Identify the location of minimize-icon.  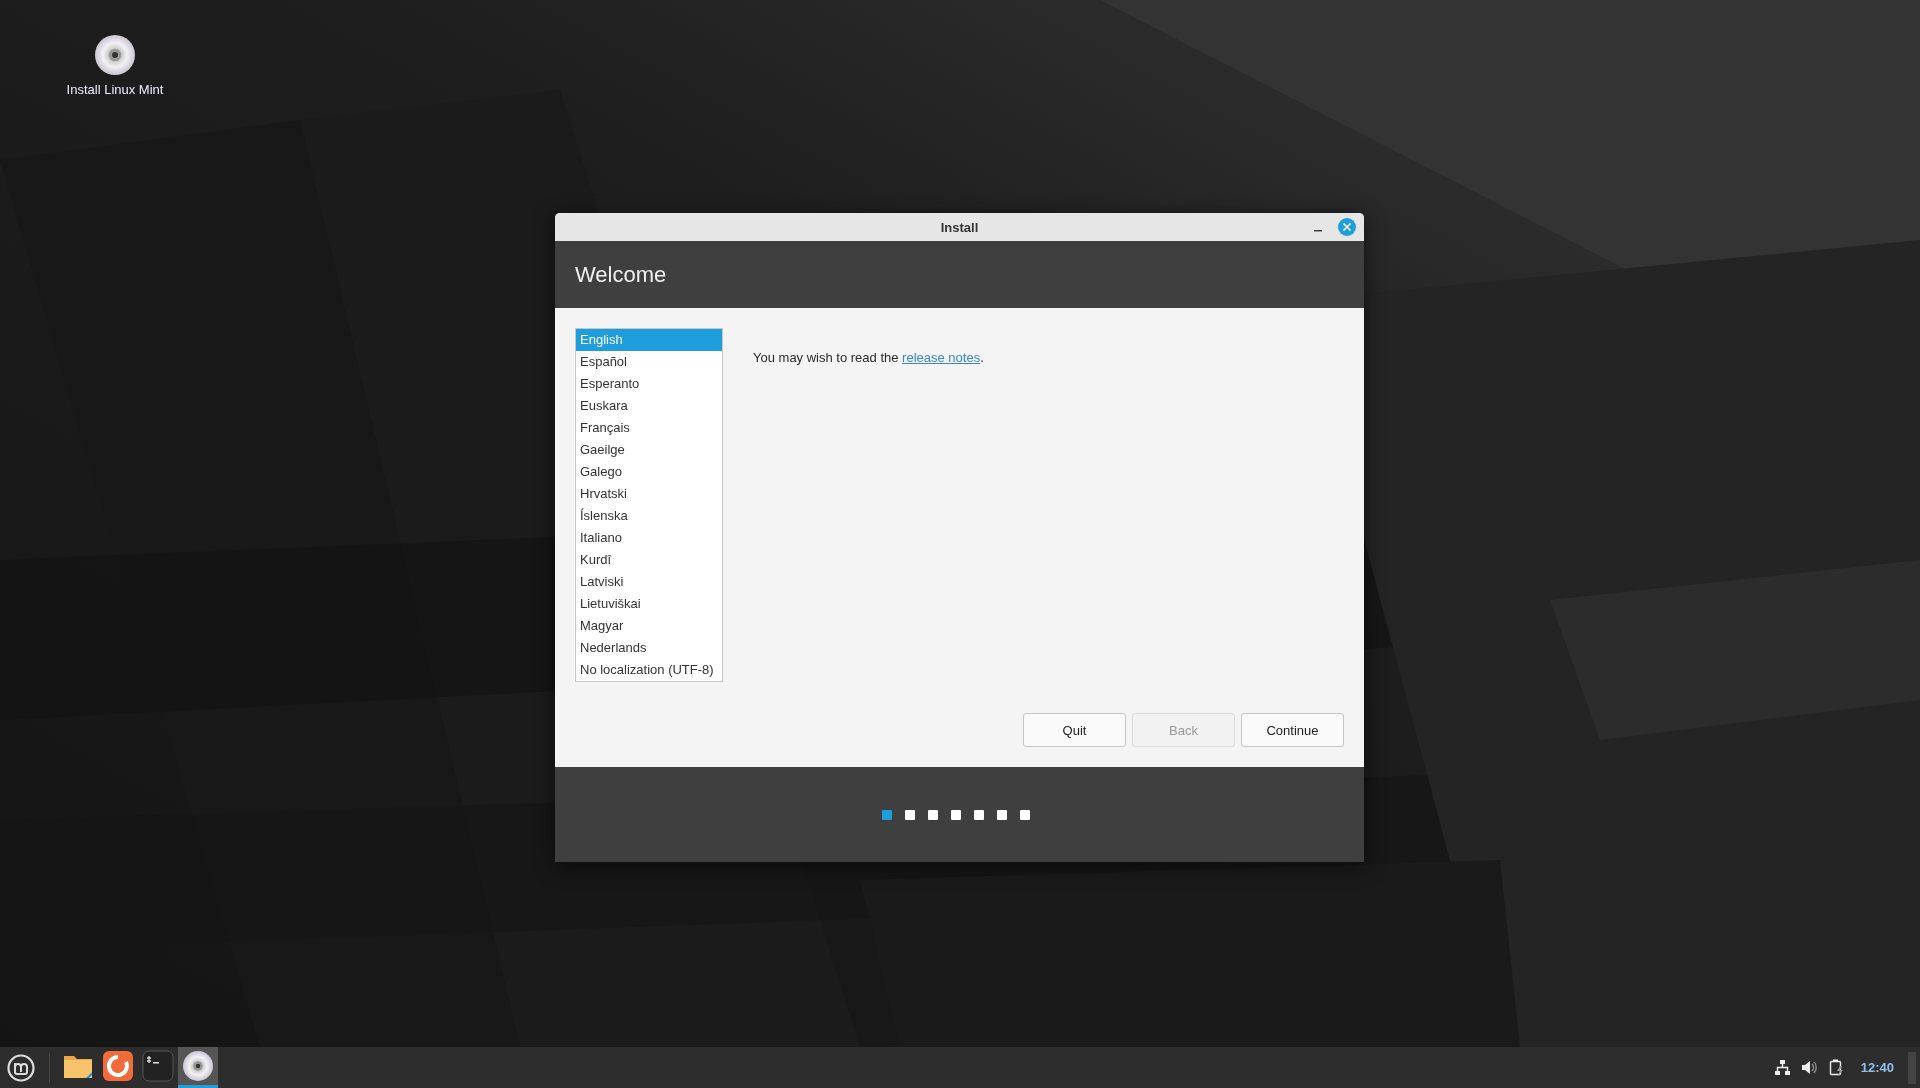
(1318, 231).